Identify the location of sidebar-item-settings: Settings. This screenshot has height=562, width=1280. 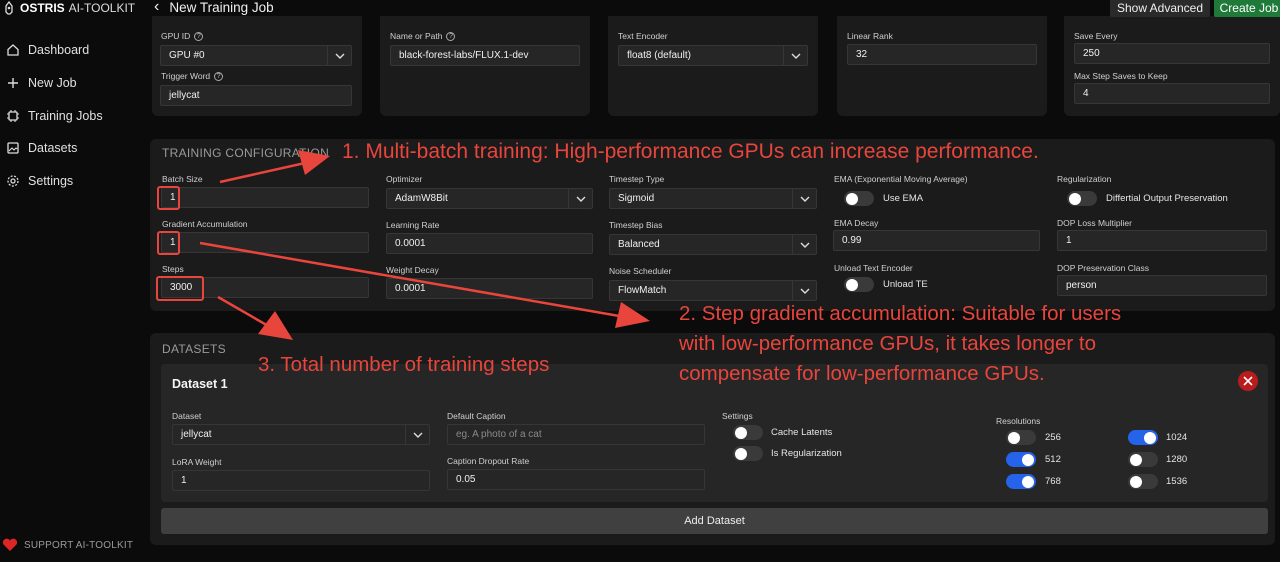
(39, 181).